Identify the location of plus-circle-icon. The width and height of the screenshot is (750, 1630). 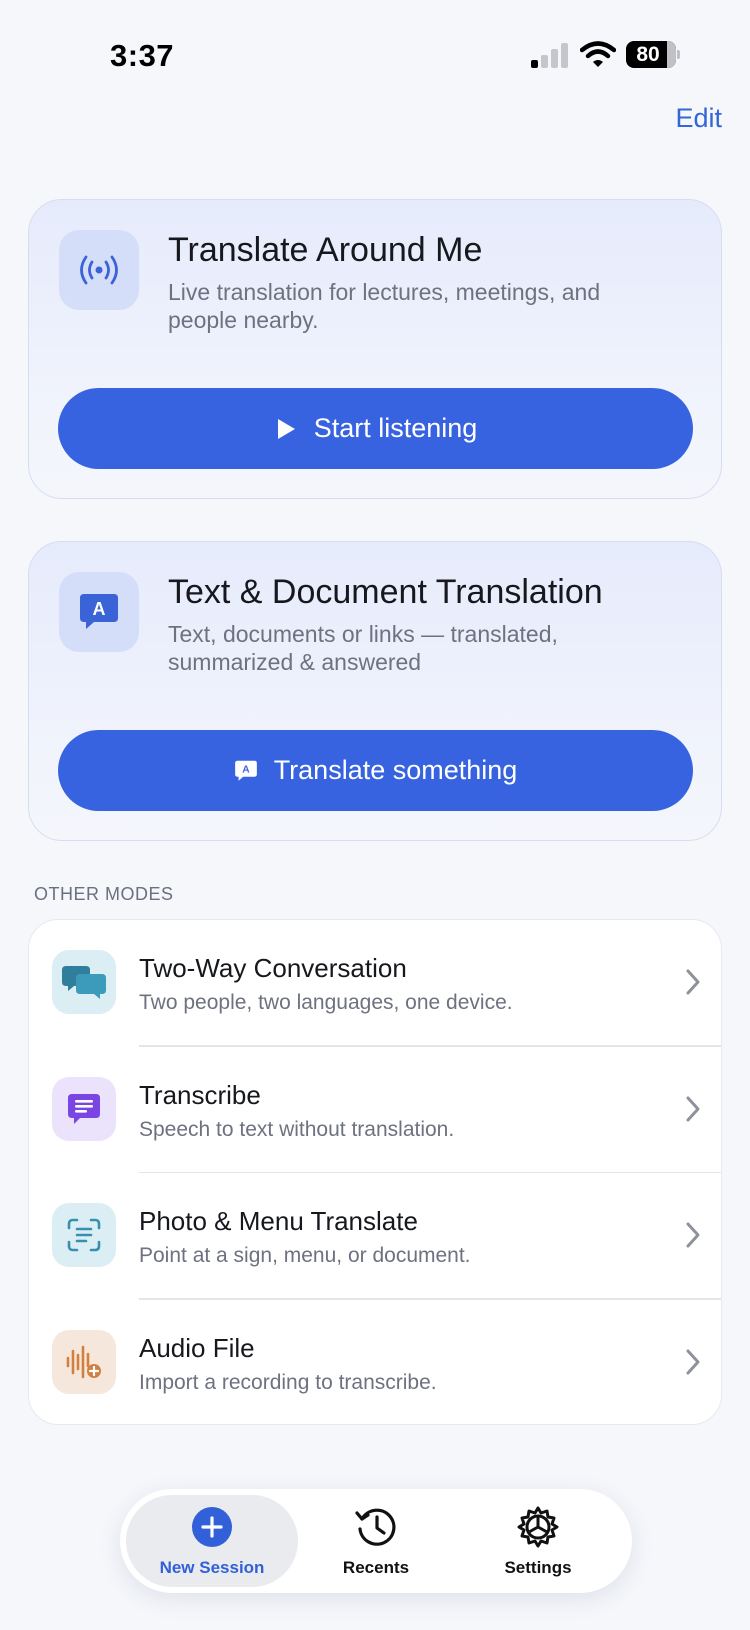
(212, 1527).